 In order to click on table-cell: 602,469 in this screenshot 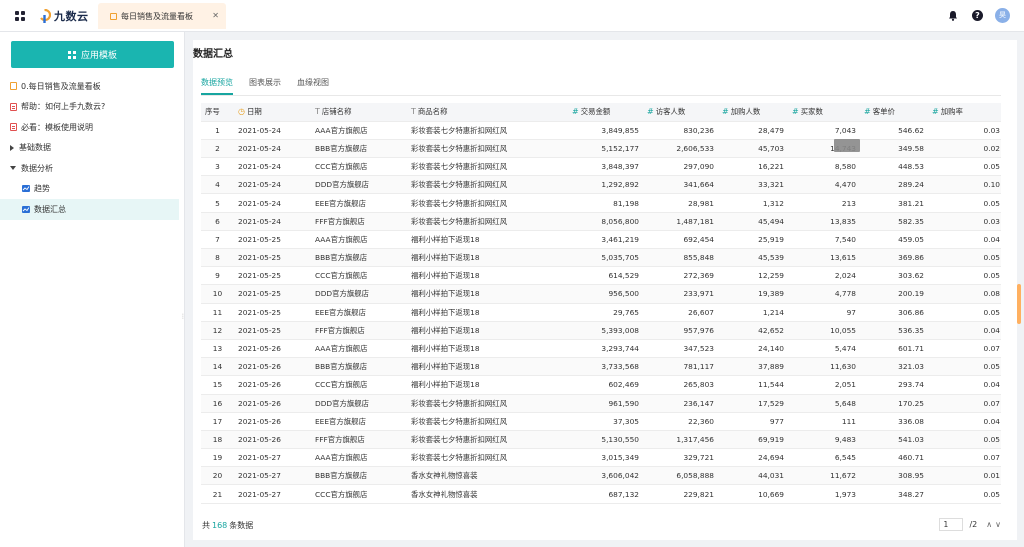, I will do `click(605, 385)`.